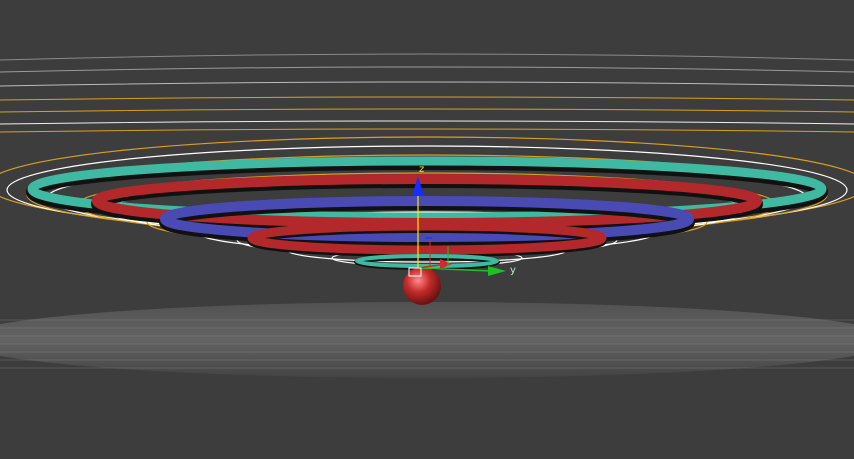  Describe the element at coordinates (421, 169) in the screenshot. I see `gizmo-z-label: z` at that location.